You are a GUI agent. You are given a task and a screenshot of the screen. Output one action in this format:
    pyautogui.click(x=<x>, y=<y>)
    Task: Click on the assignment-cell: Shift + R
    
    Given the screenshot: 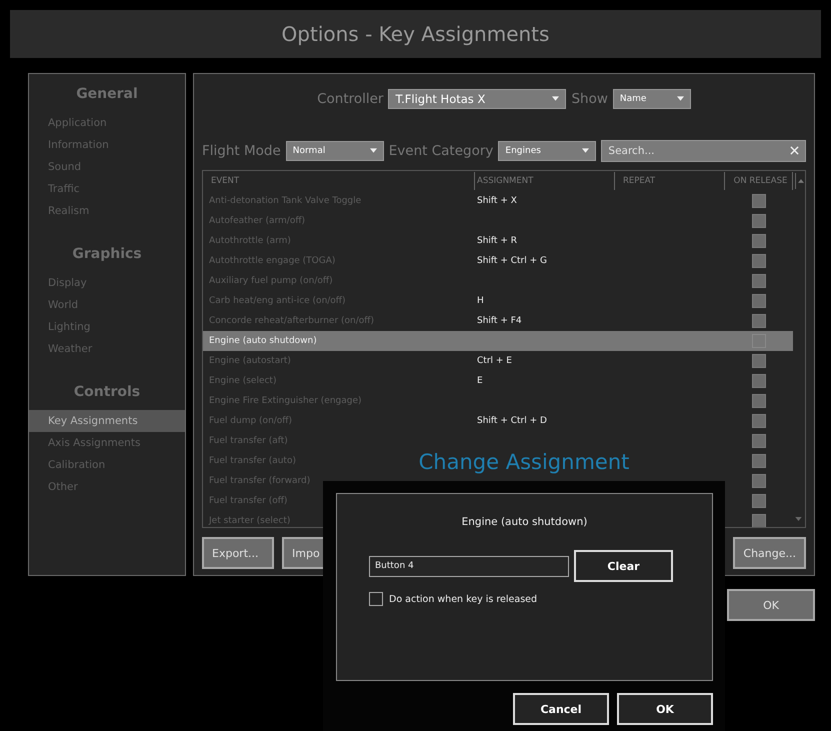 What is the action you would take?
    pyautogui.click(x=497, y=241)
    